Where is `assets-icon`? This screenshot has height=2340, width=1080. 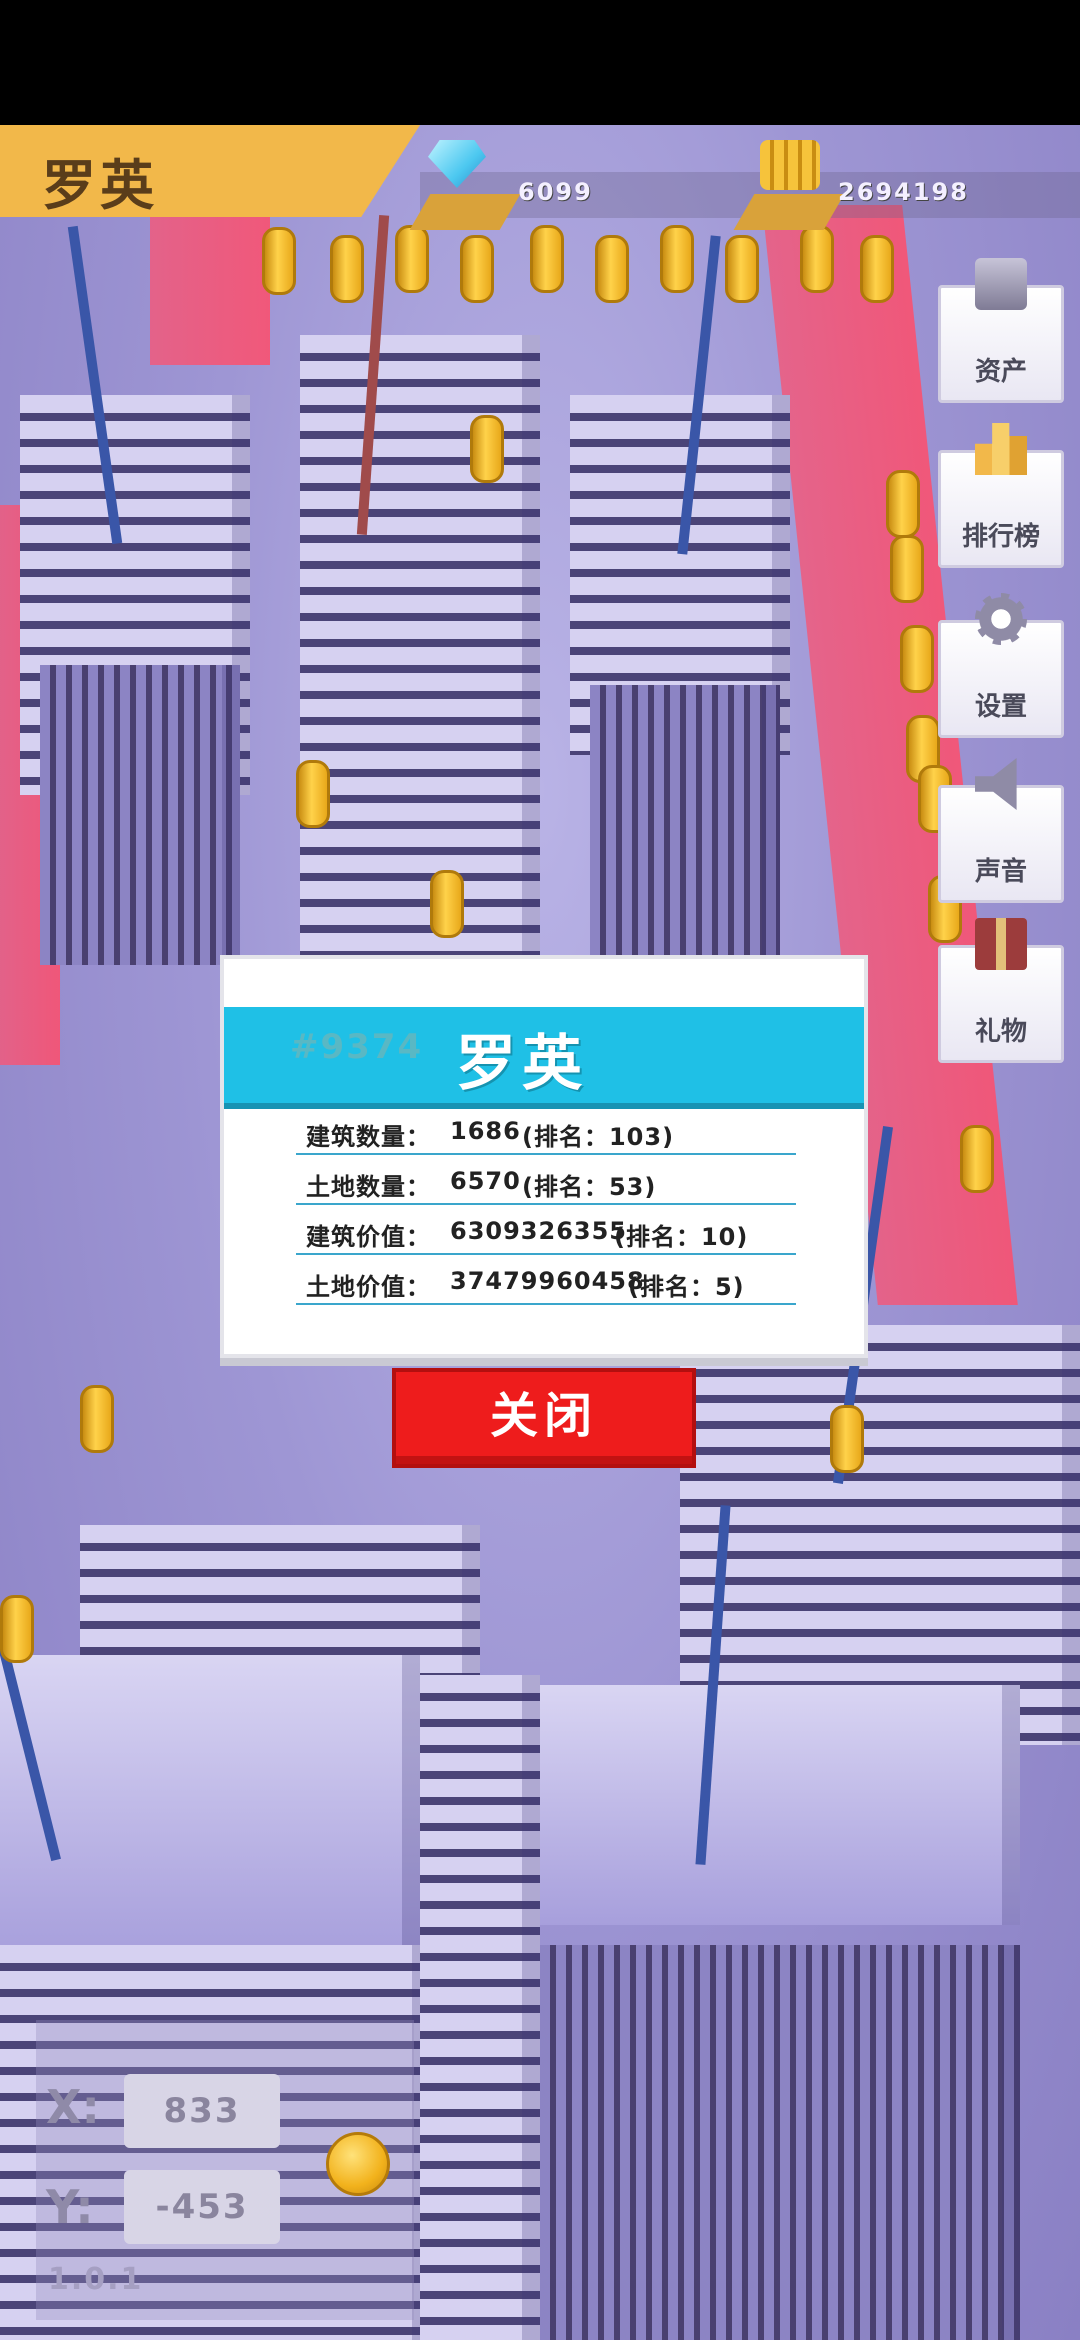
assets-icon is located at coordinates (1001, 284).